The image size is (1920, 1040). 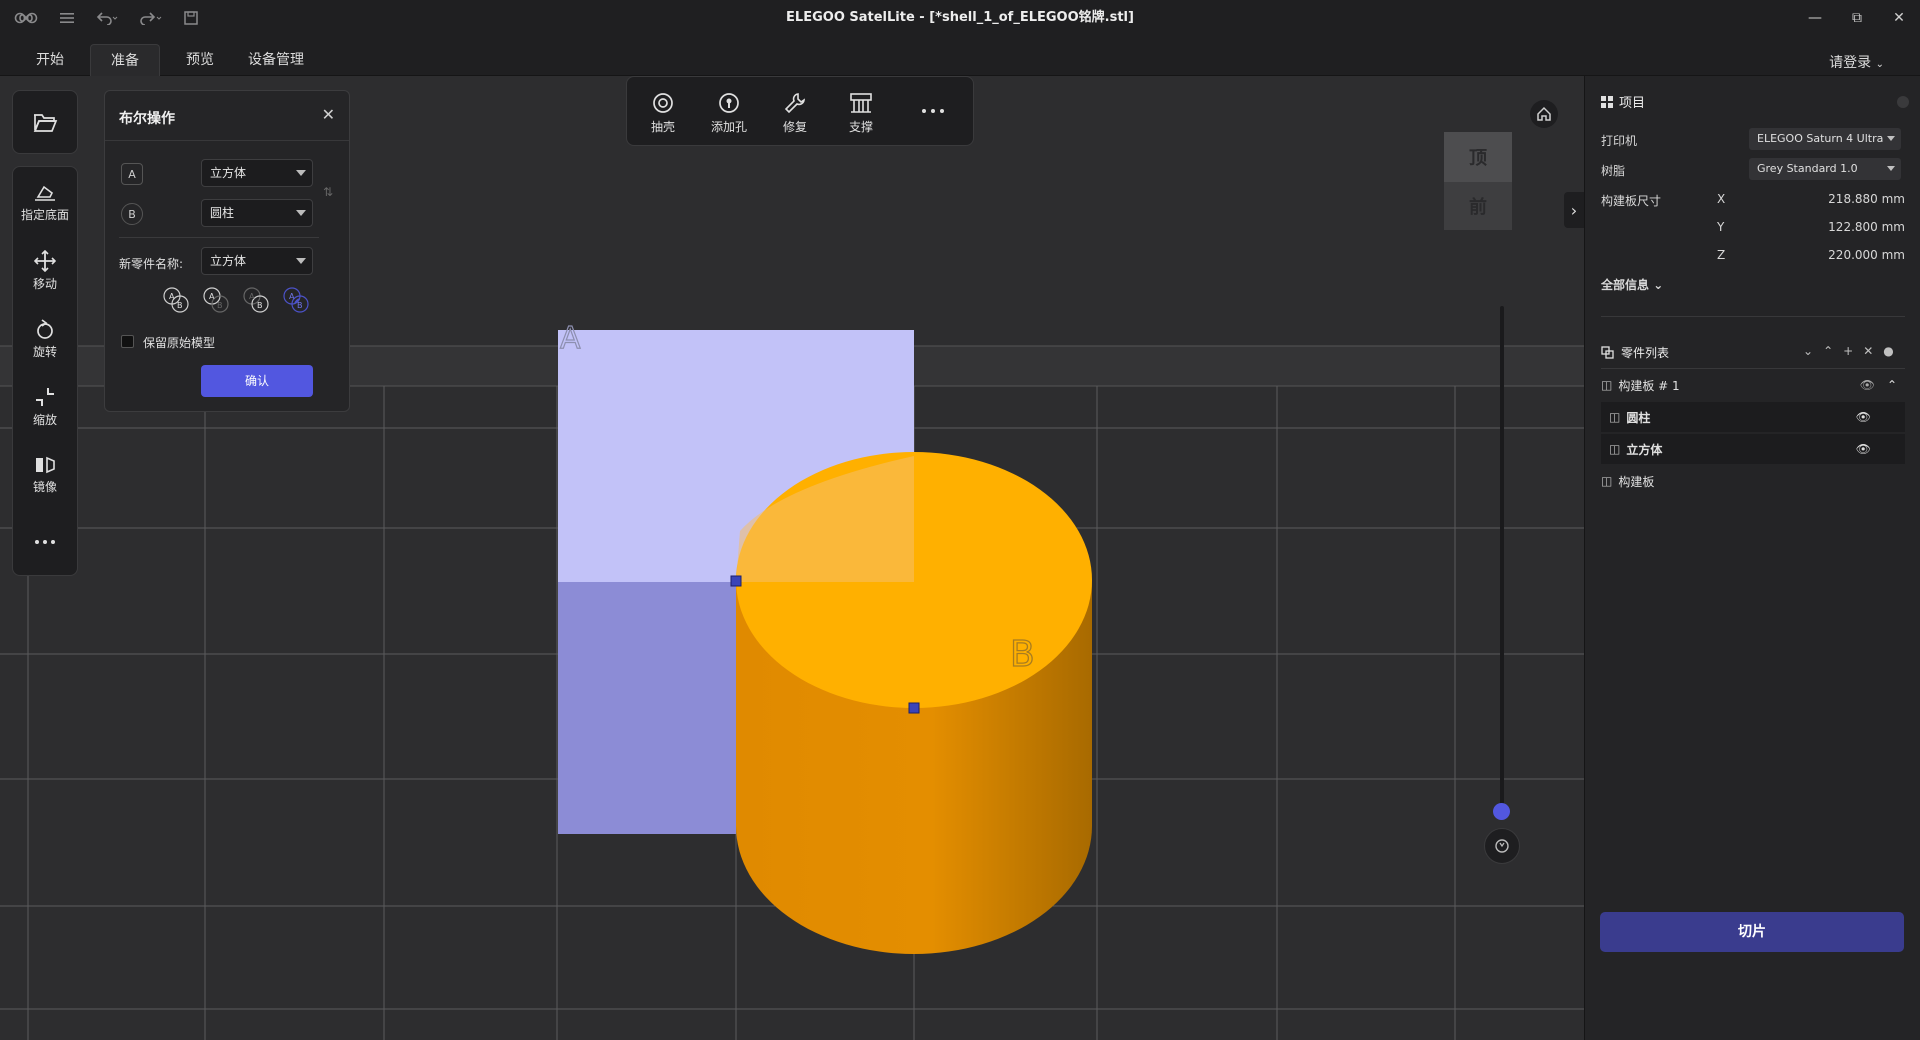 I want to click on printer-select: ELEGOO Saturn 4 Ultra, so click(x=1825, y=139).